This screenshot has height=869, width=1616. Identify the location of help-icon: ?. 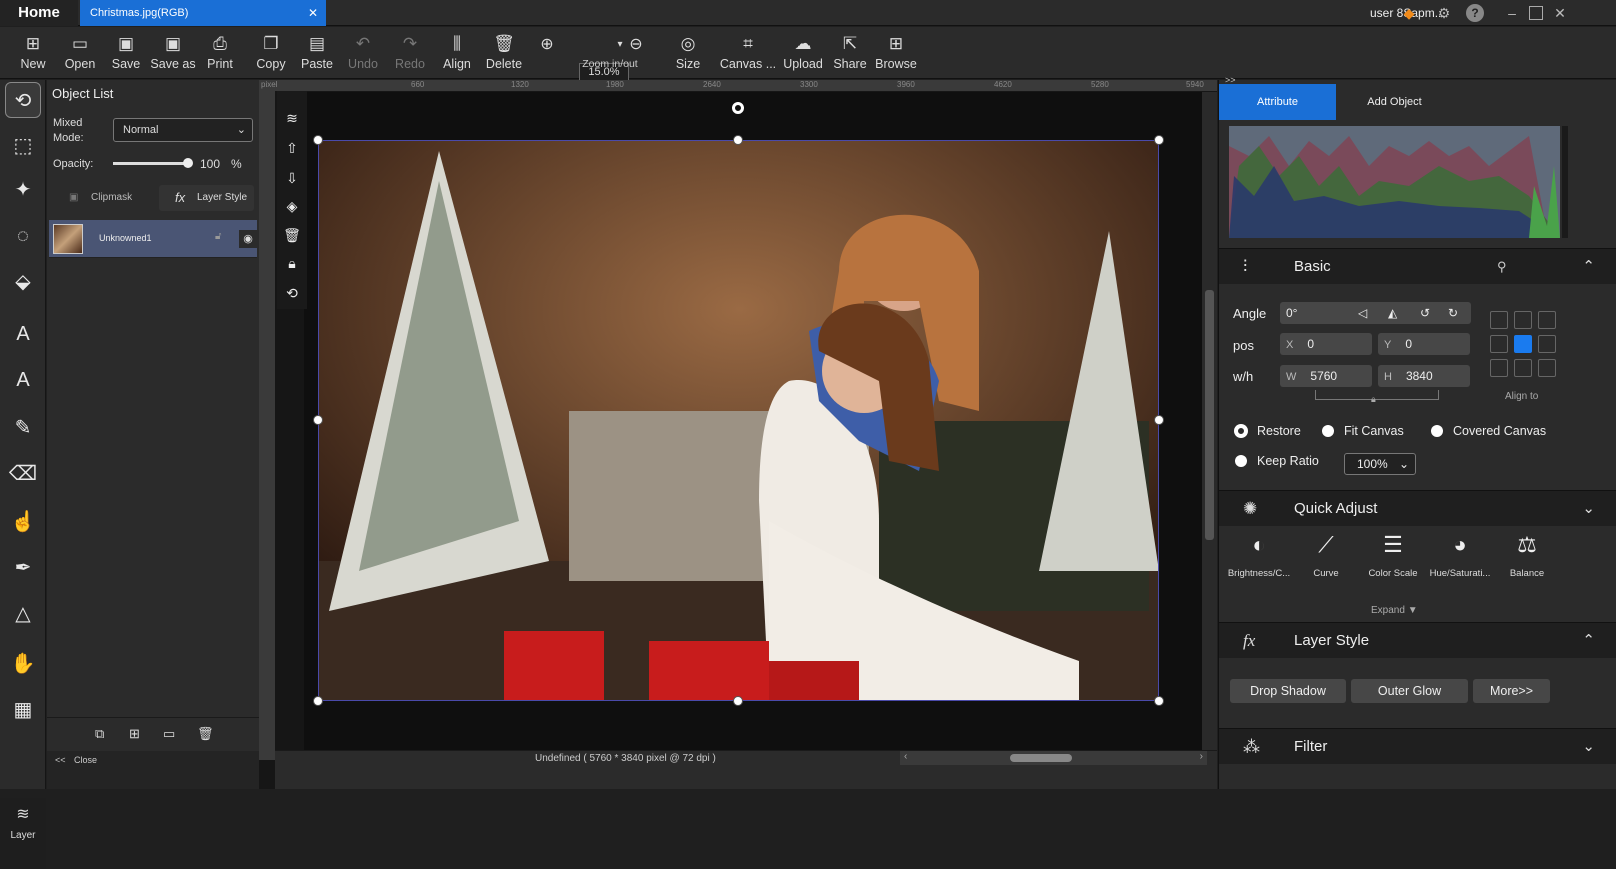
(1475, 13).